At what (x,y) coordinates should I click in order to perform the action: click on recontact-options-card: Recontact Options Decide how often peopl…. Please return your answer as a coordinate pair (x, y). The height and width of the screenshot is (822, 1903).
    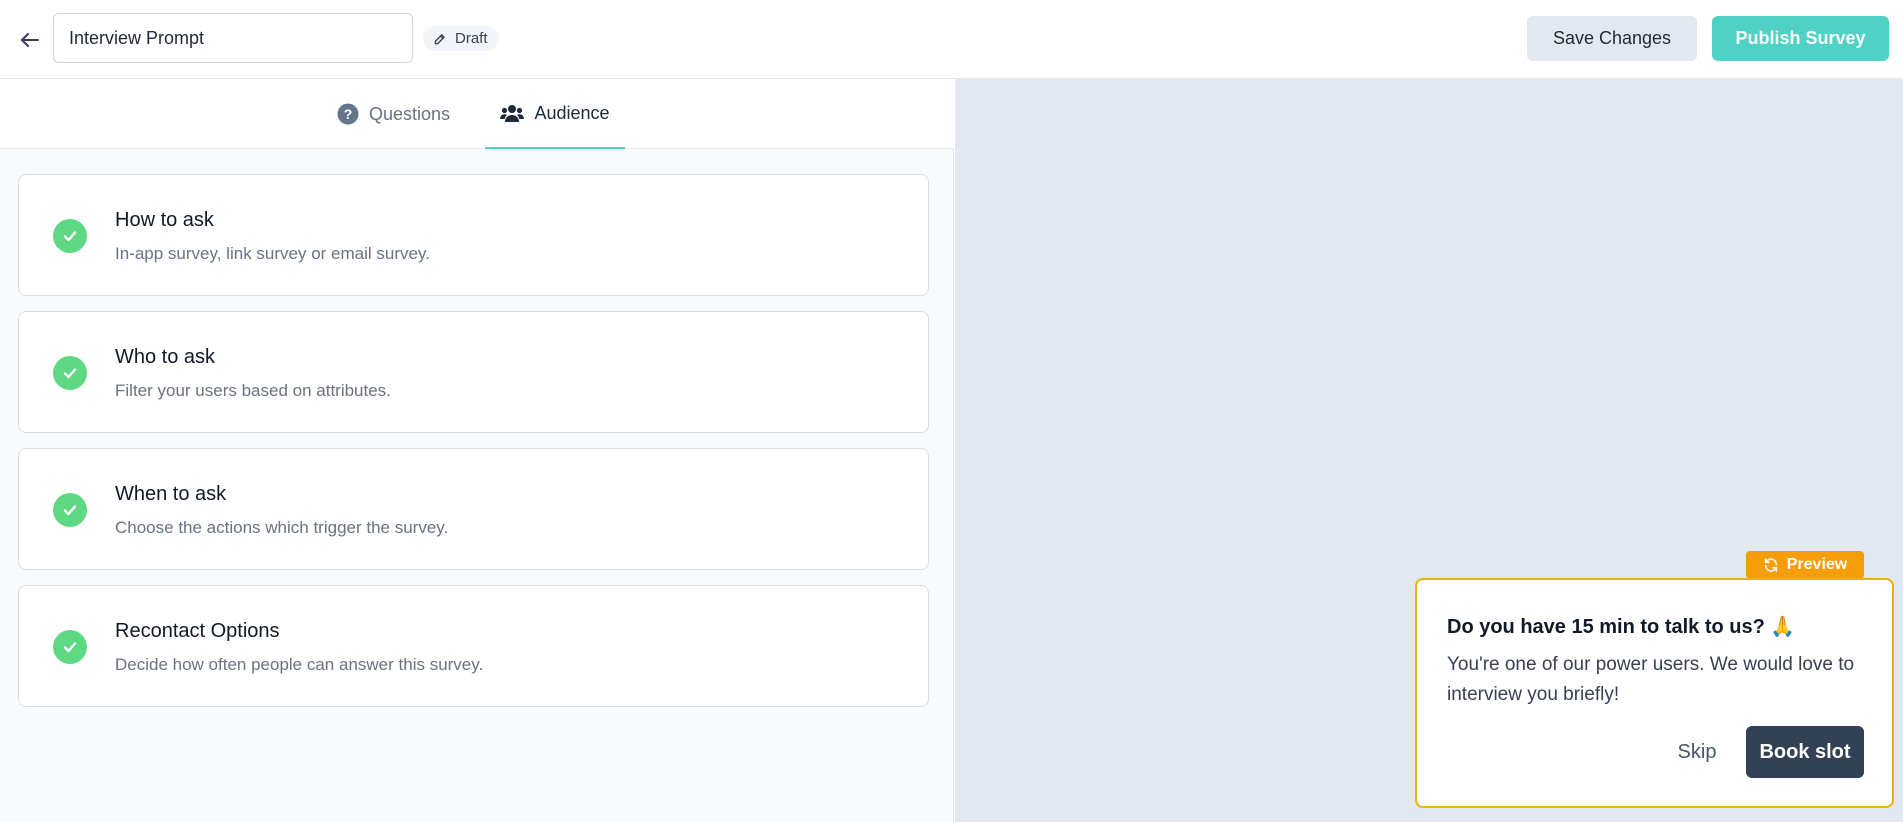
    Looking at the image, I should click on (473, 646).